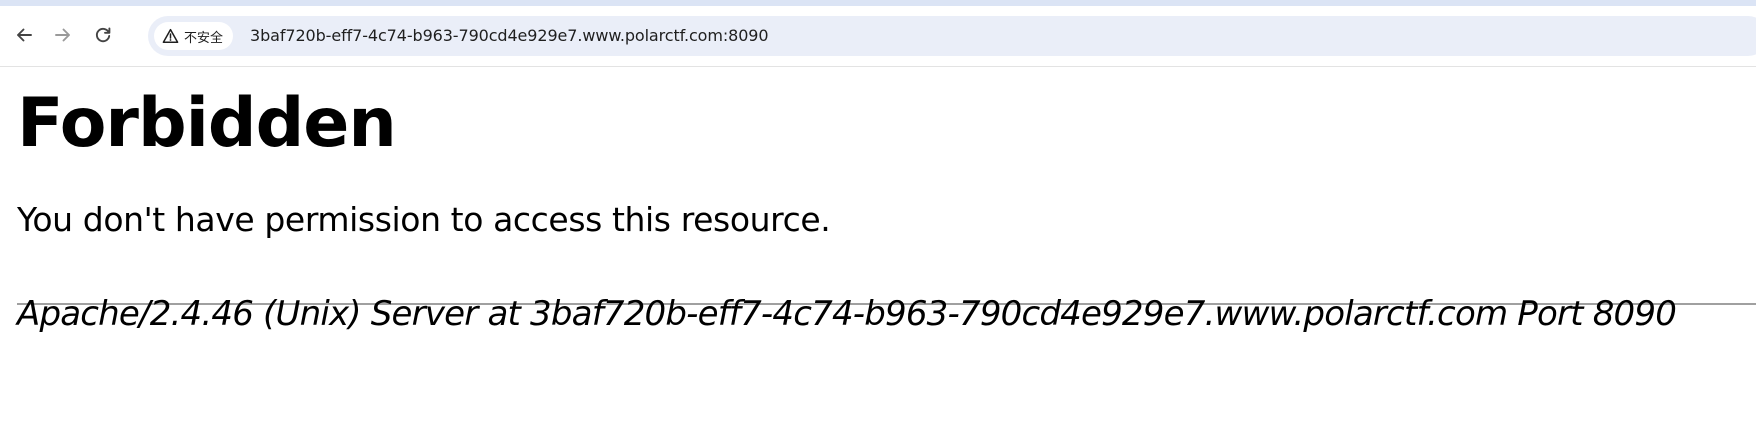  I want to click on arrow-right-icon, so click(62, 35).